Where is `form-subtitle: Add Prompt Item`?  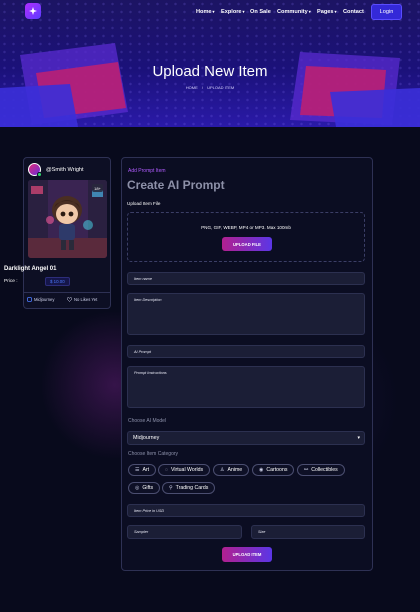 form-subtitle: Add Prompt Item is located at coordinates (147, 171).